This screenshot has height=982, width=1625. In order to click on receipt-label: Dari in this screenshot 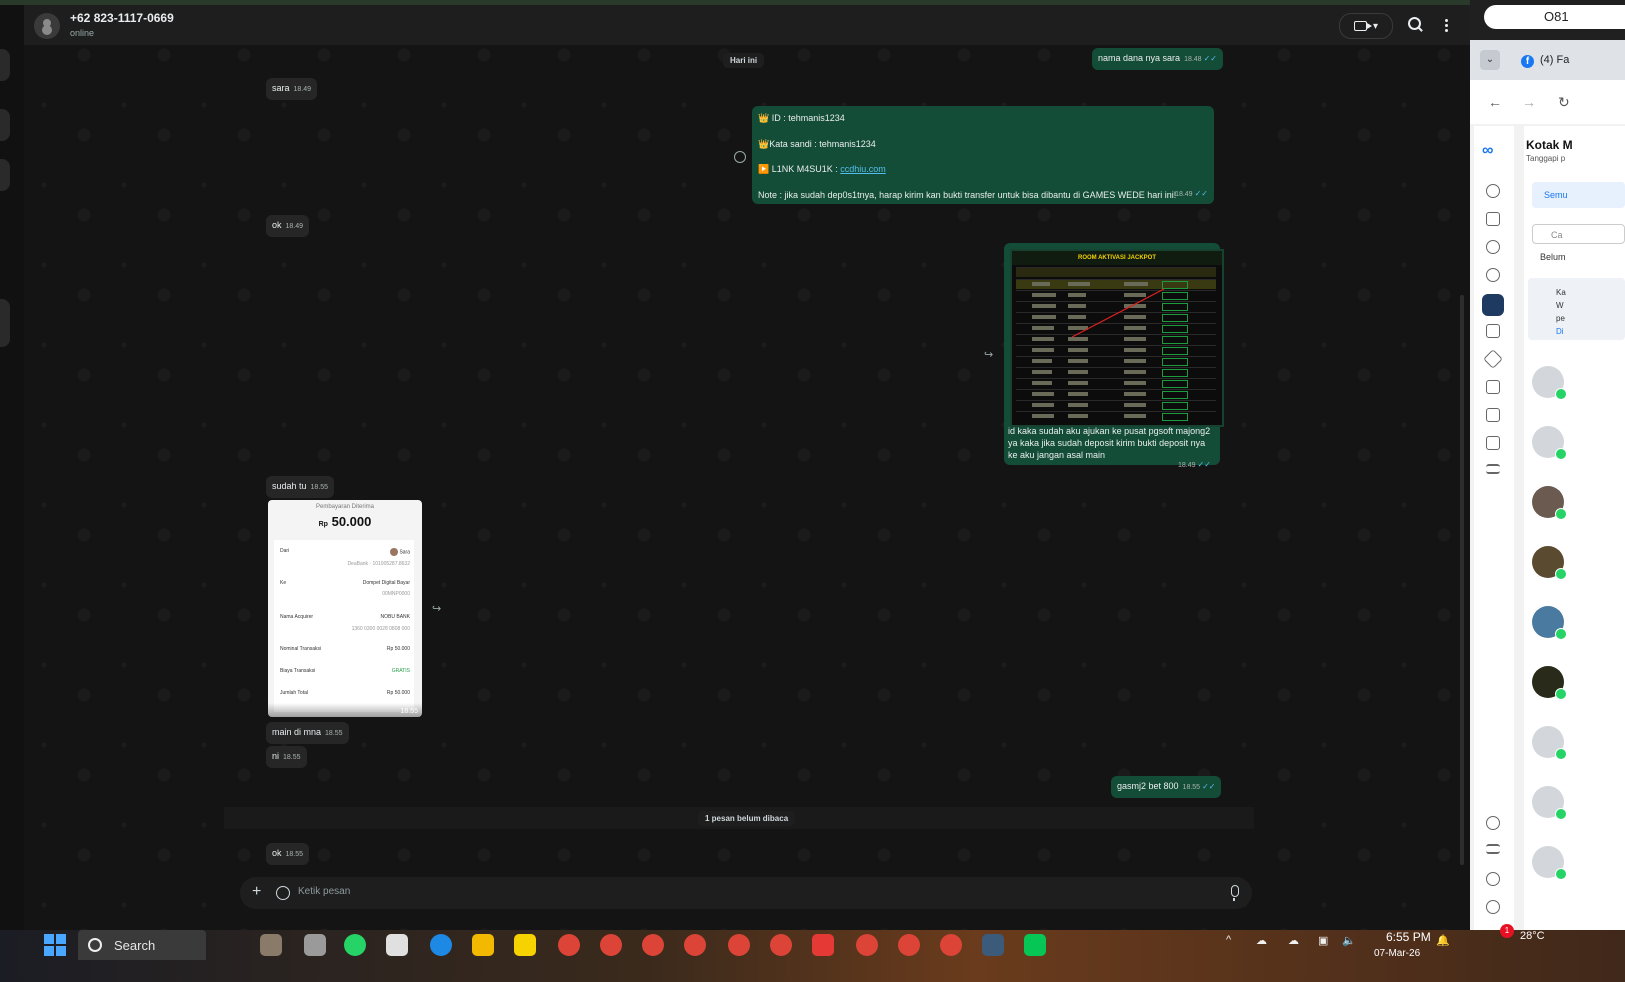, I will do `click(285, 551)`.